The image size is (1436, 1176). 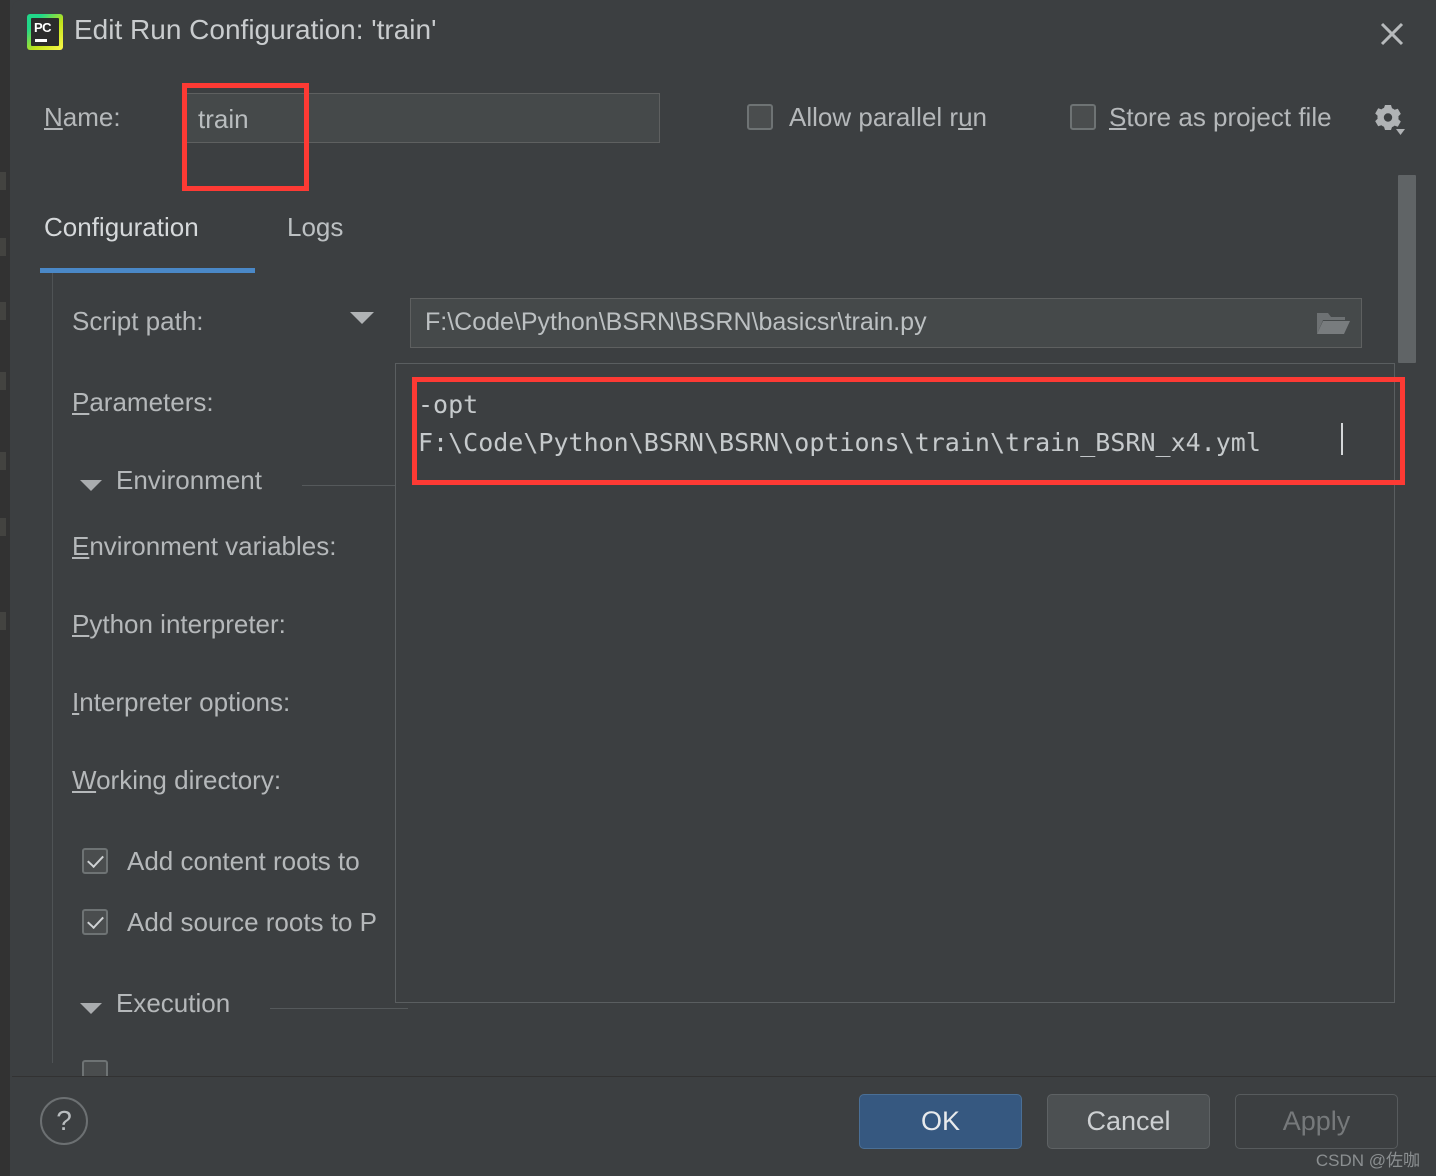 What do you see at coordinates (255, 29) in the screenshot?
I see `dialog-title: Edit Run Configuration: 'train'` at bounding box center [255, 29].